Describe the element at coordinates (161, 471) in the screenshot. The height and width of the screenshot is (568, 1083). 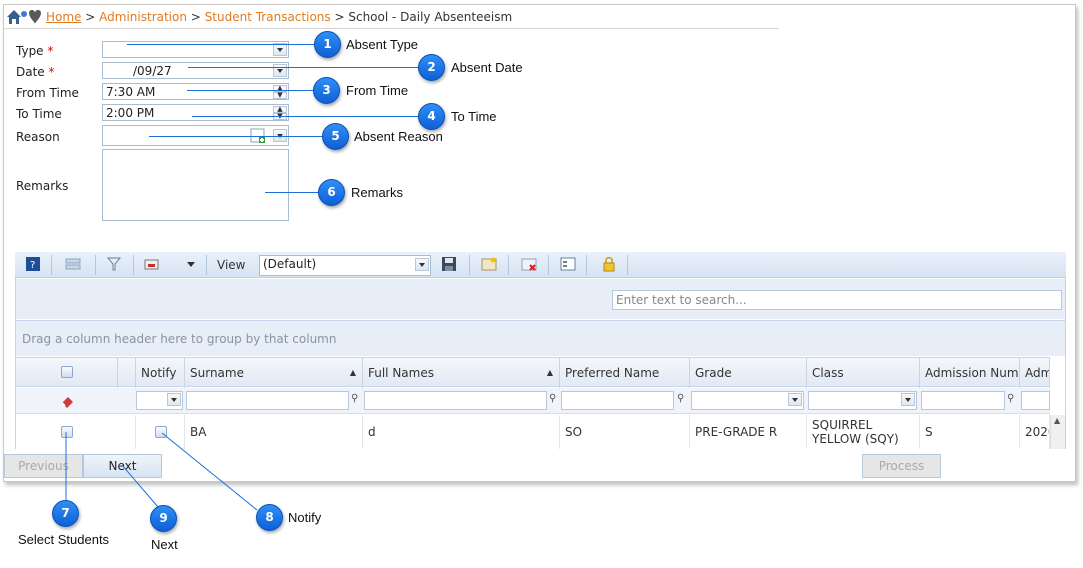
I see `callout-leaders-bottom` at that location.